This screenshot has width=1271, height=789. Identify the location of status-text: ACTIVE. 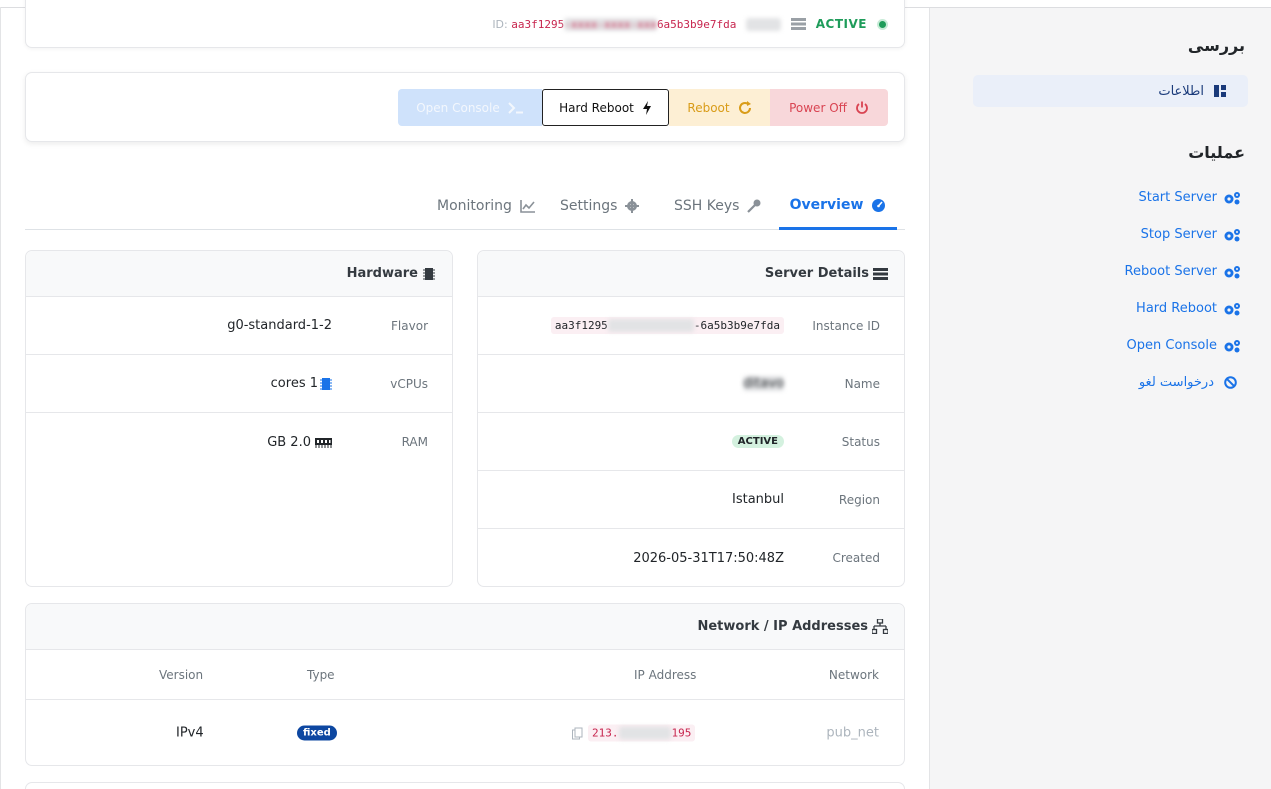
(841, 24).